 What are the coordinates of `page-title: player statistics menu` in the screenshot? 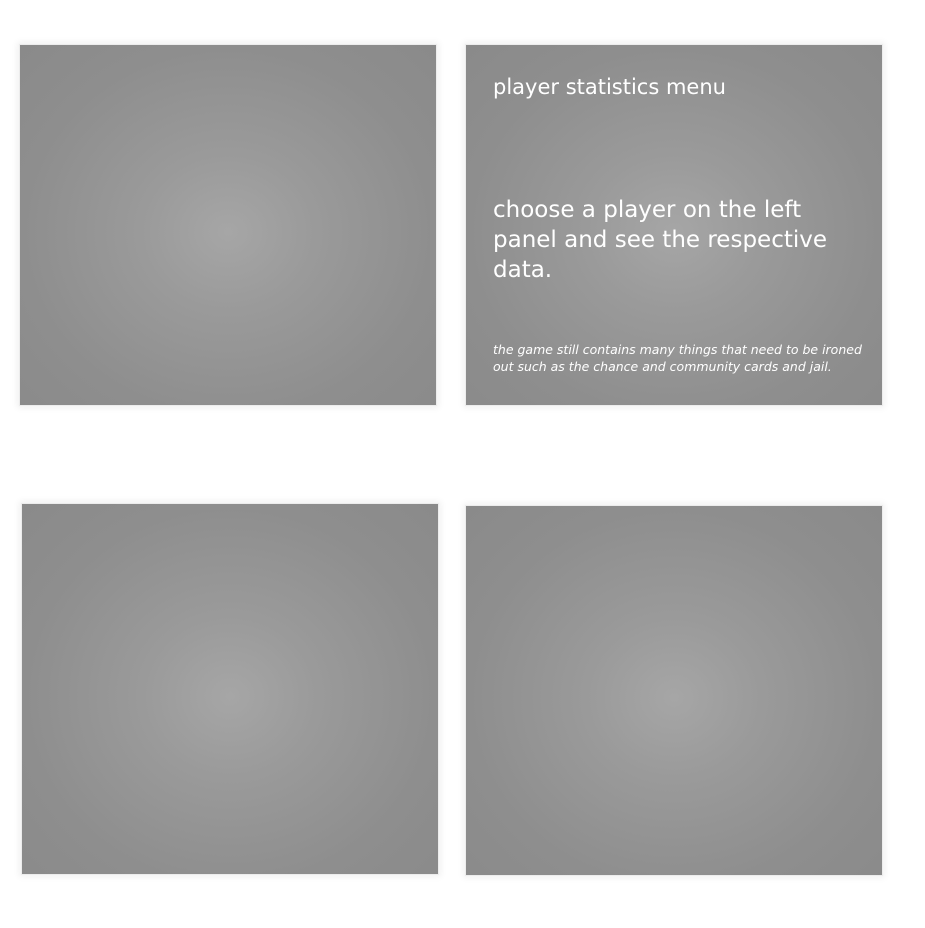 It's located at (609, 87).